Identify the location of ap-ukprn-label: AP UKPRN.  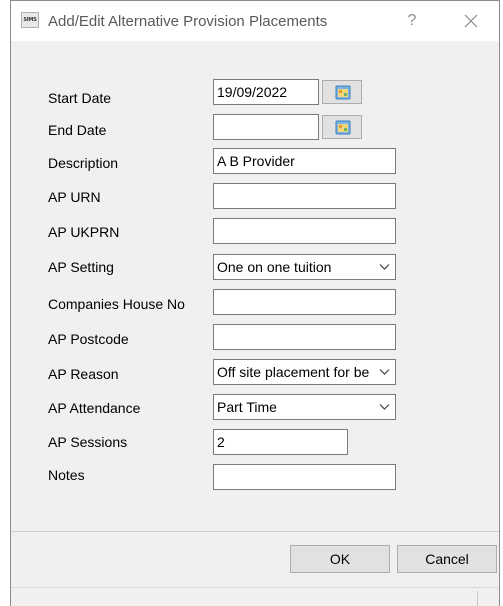
(84, 232).